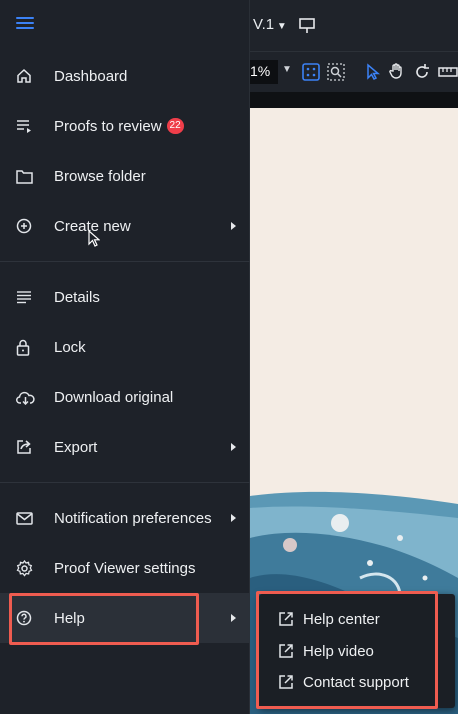  What do you see at coordinates (94, 241) in the screenshot?
I see `mouse-pointer-icon` at bounding box center [94, 241].